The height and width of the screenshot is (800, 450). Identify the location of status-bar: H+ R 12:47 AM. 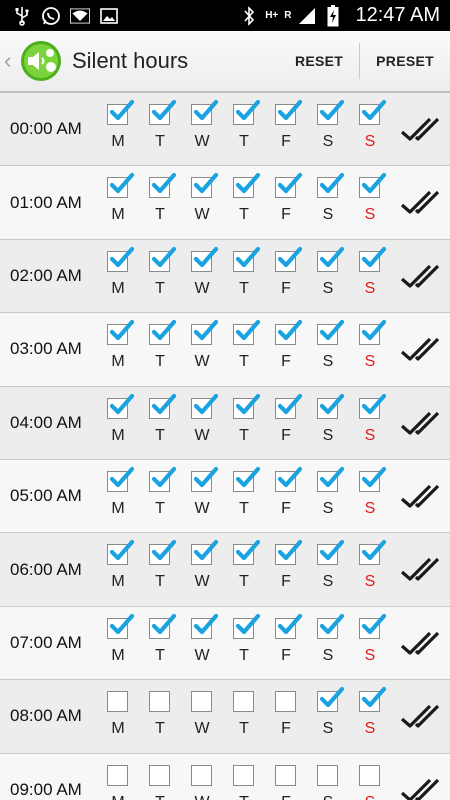
(225, 15).